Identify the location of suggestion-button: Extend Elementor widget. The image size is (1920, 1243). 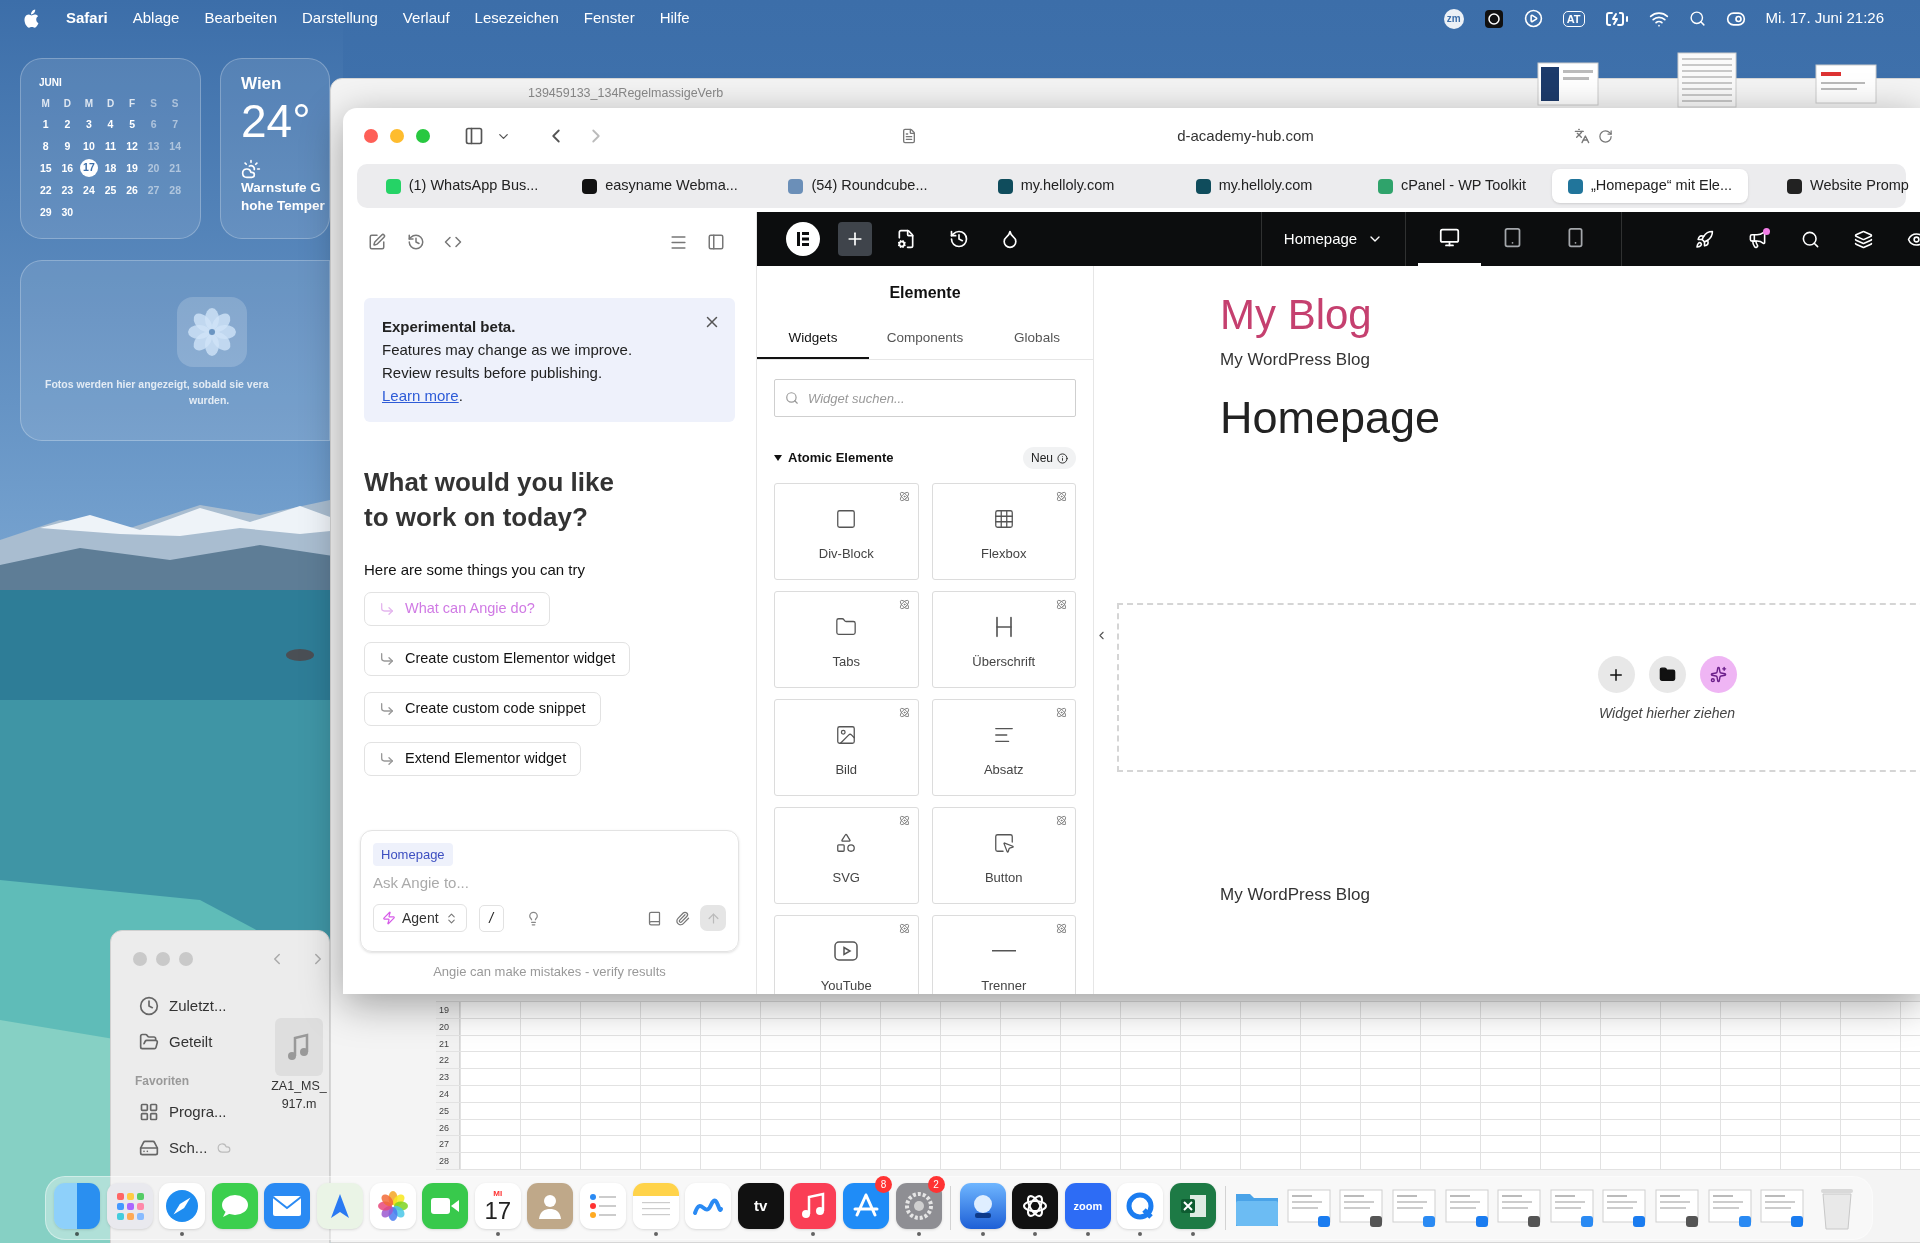
(473, 758).